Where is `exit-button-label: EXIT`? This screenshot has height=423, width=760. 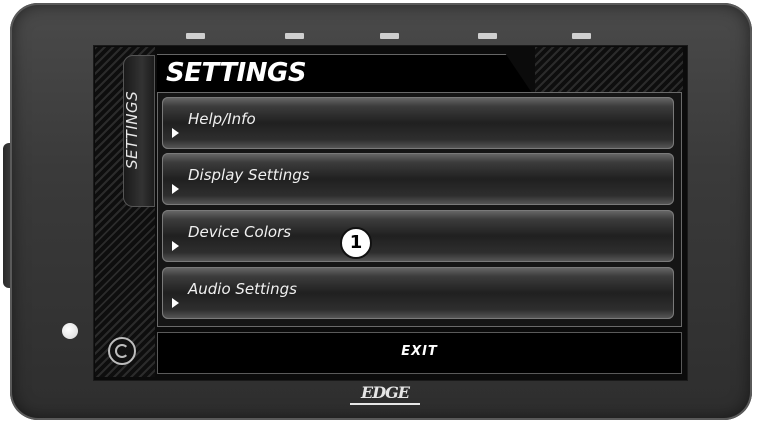 exit-button-label: EXIT is located at coordinates (419, 351).